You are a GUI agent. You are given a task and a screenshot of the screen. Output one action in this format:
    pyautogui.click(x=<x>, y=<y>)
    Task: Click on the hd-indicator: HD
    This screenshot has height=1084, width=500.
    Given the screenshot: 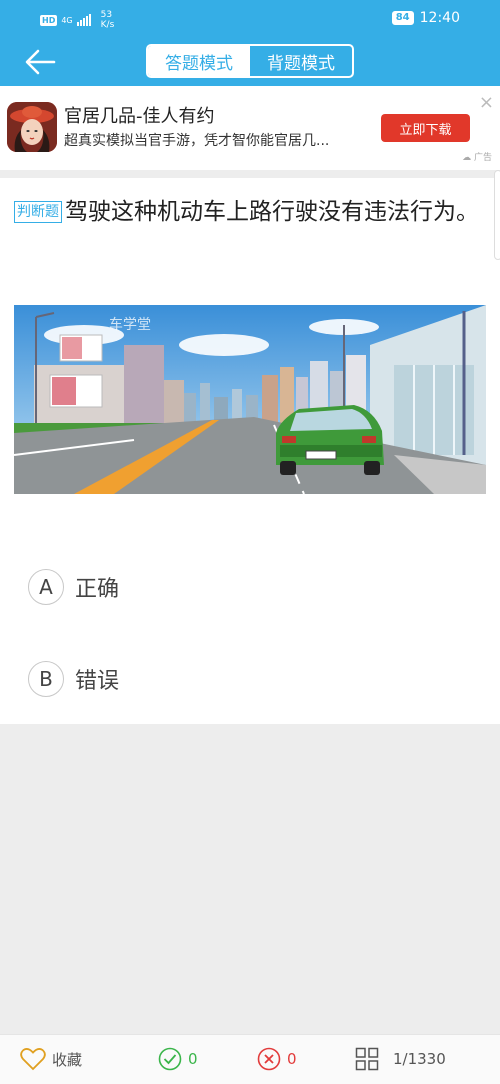 What is the action you would take?
    pyautogui.click(x=49, y=20)
    